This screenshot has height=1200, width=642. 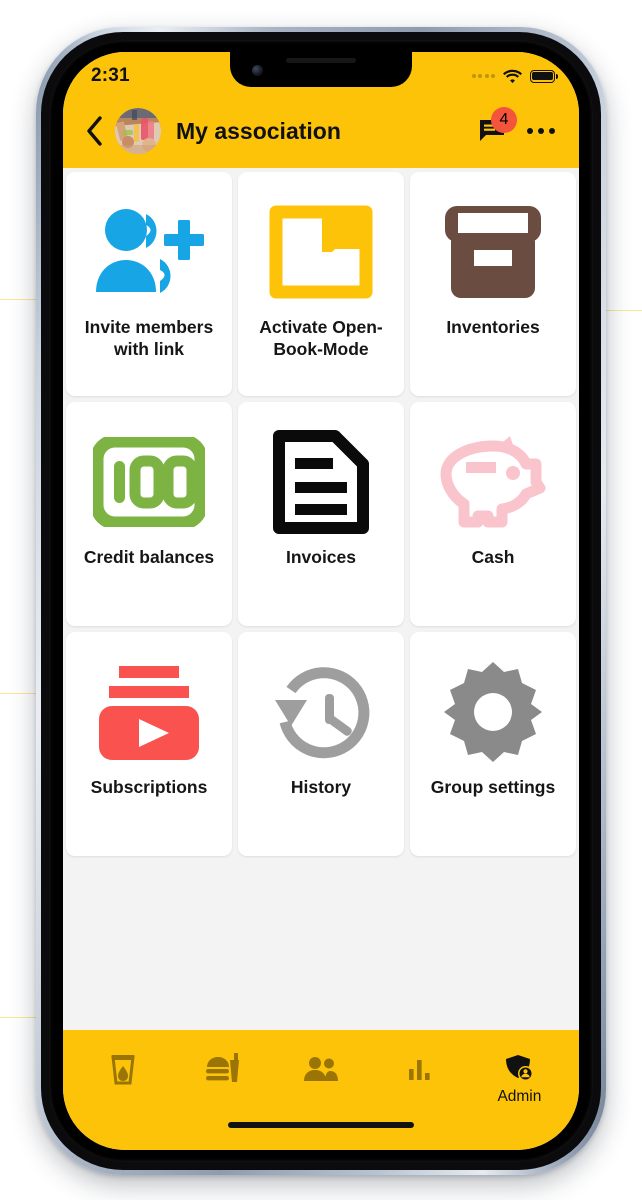 I want to click on tile-cash: Cash, so click(x=493, y=514).